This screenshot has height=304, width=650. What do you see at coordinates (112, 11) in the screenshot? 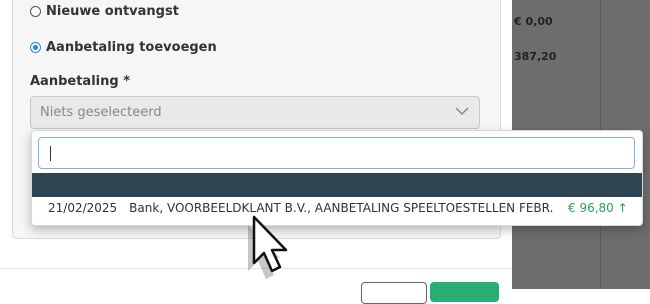
I see `radio-new-receipt-label: Nieuwe ontvangst` at bounding box center [112, 11].